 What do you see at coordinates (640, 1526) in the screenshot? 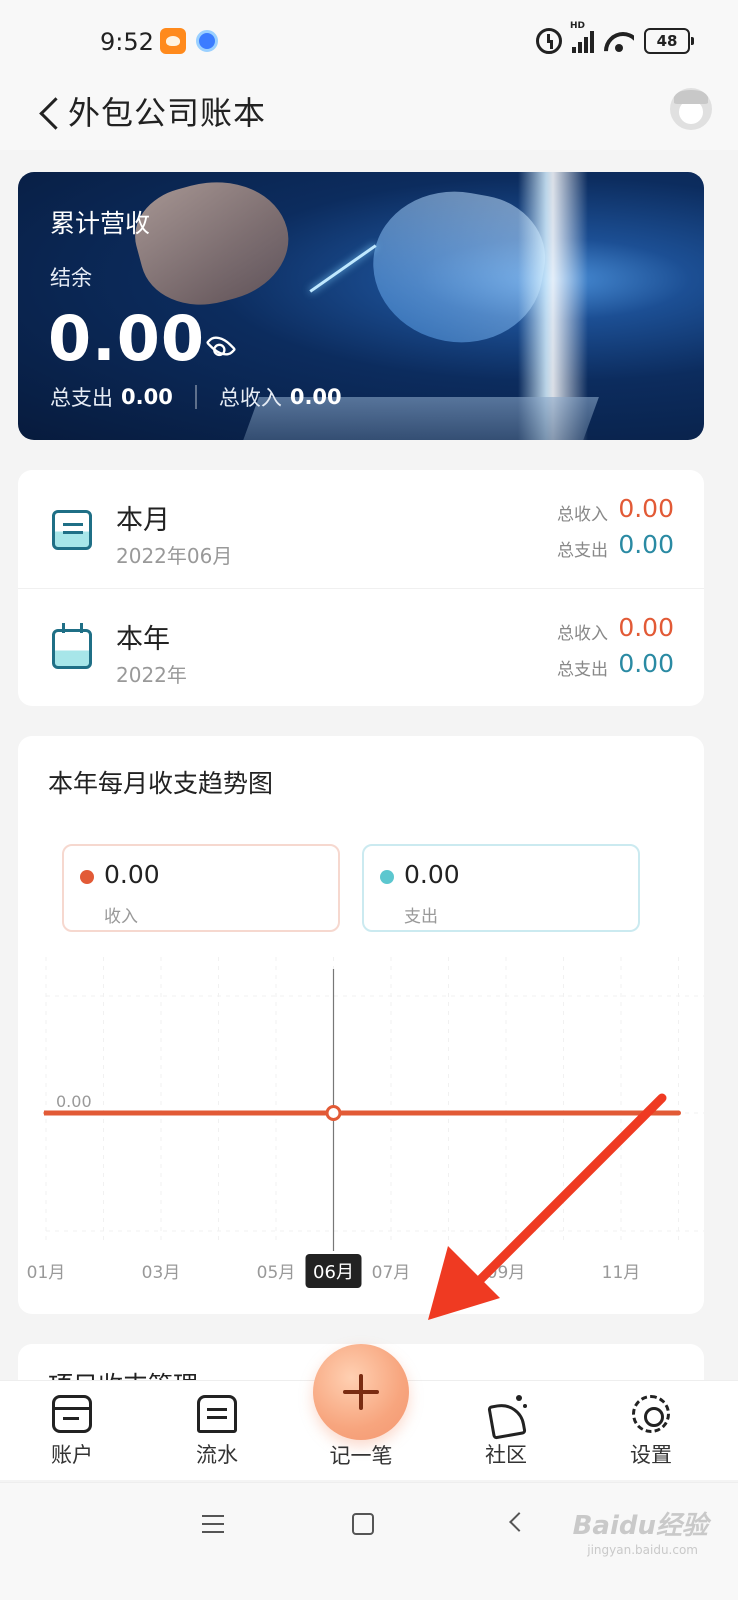
I see `watermark-logo: Baidu经验` at bounding box center [640, 1526].